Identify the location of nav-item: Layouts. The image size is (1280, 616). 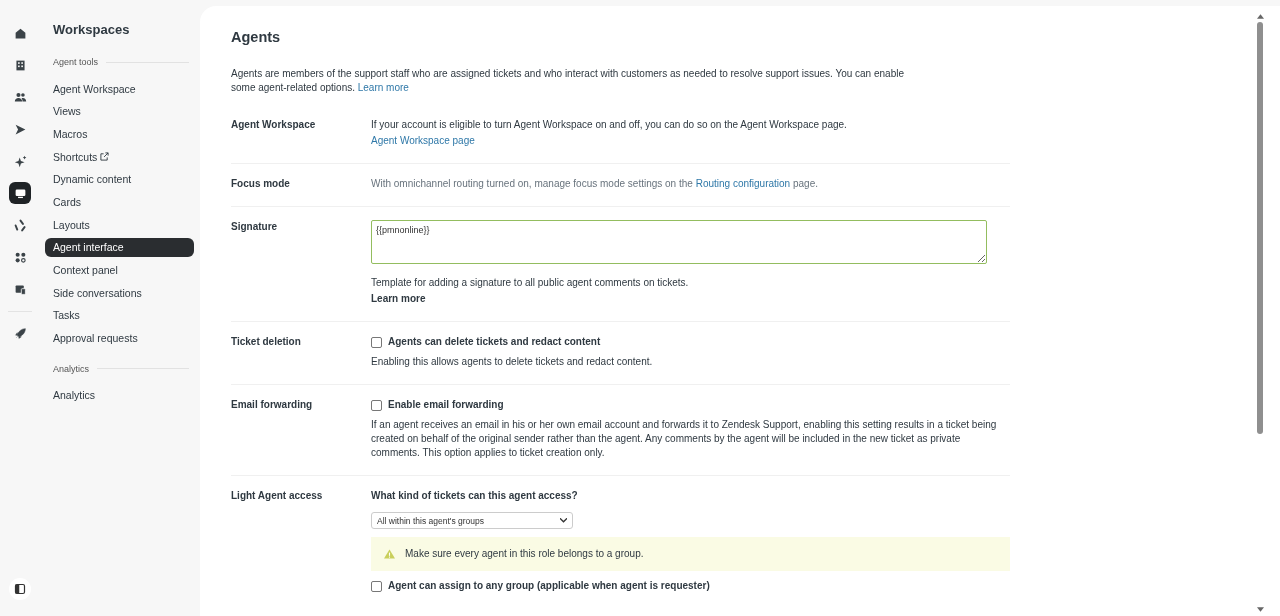
(119, 225).